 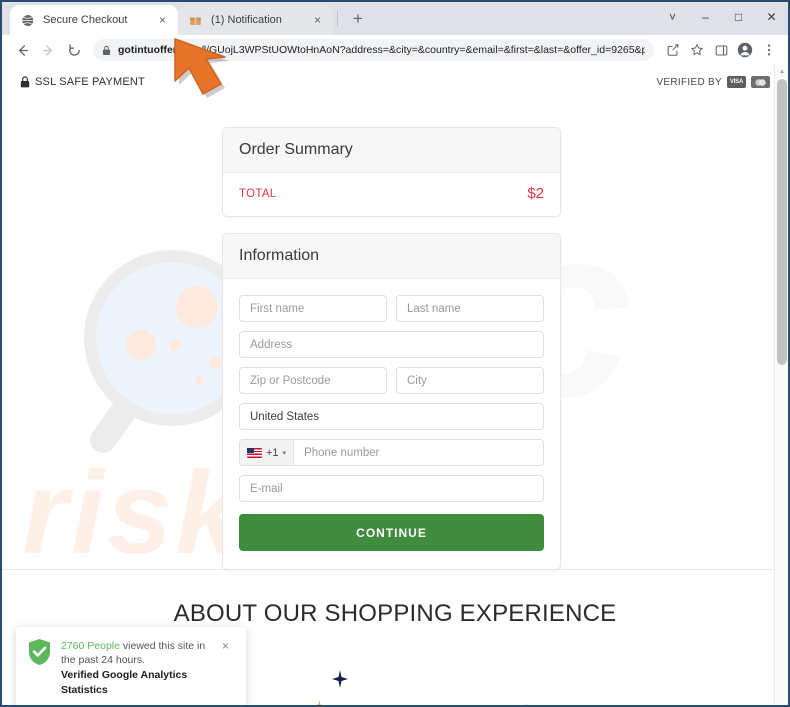 What do you see at coordinates (272, 452) in the screenshot?
I see `phone-country-code: +1` at bounding box center [272, 452].